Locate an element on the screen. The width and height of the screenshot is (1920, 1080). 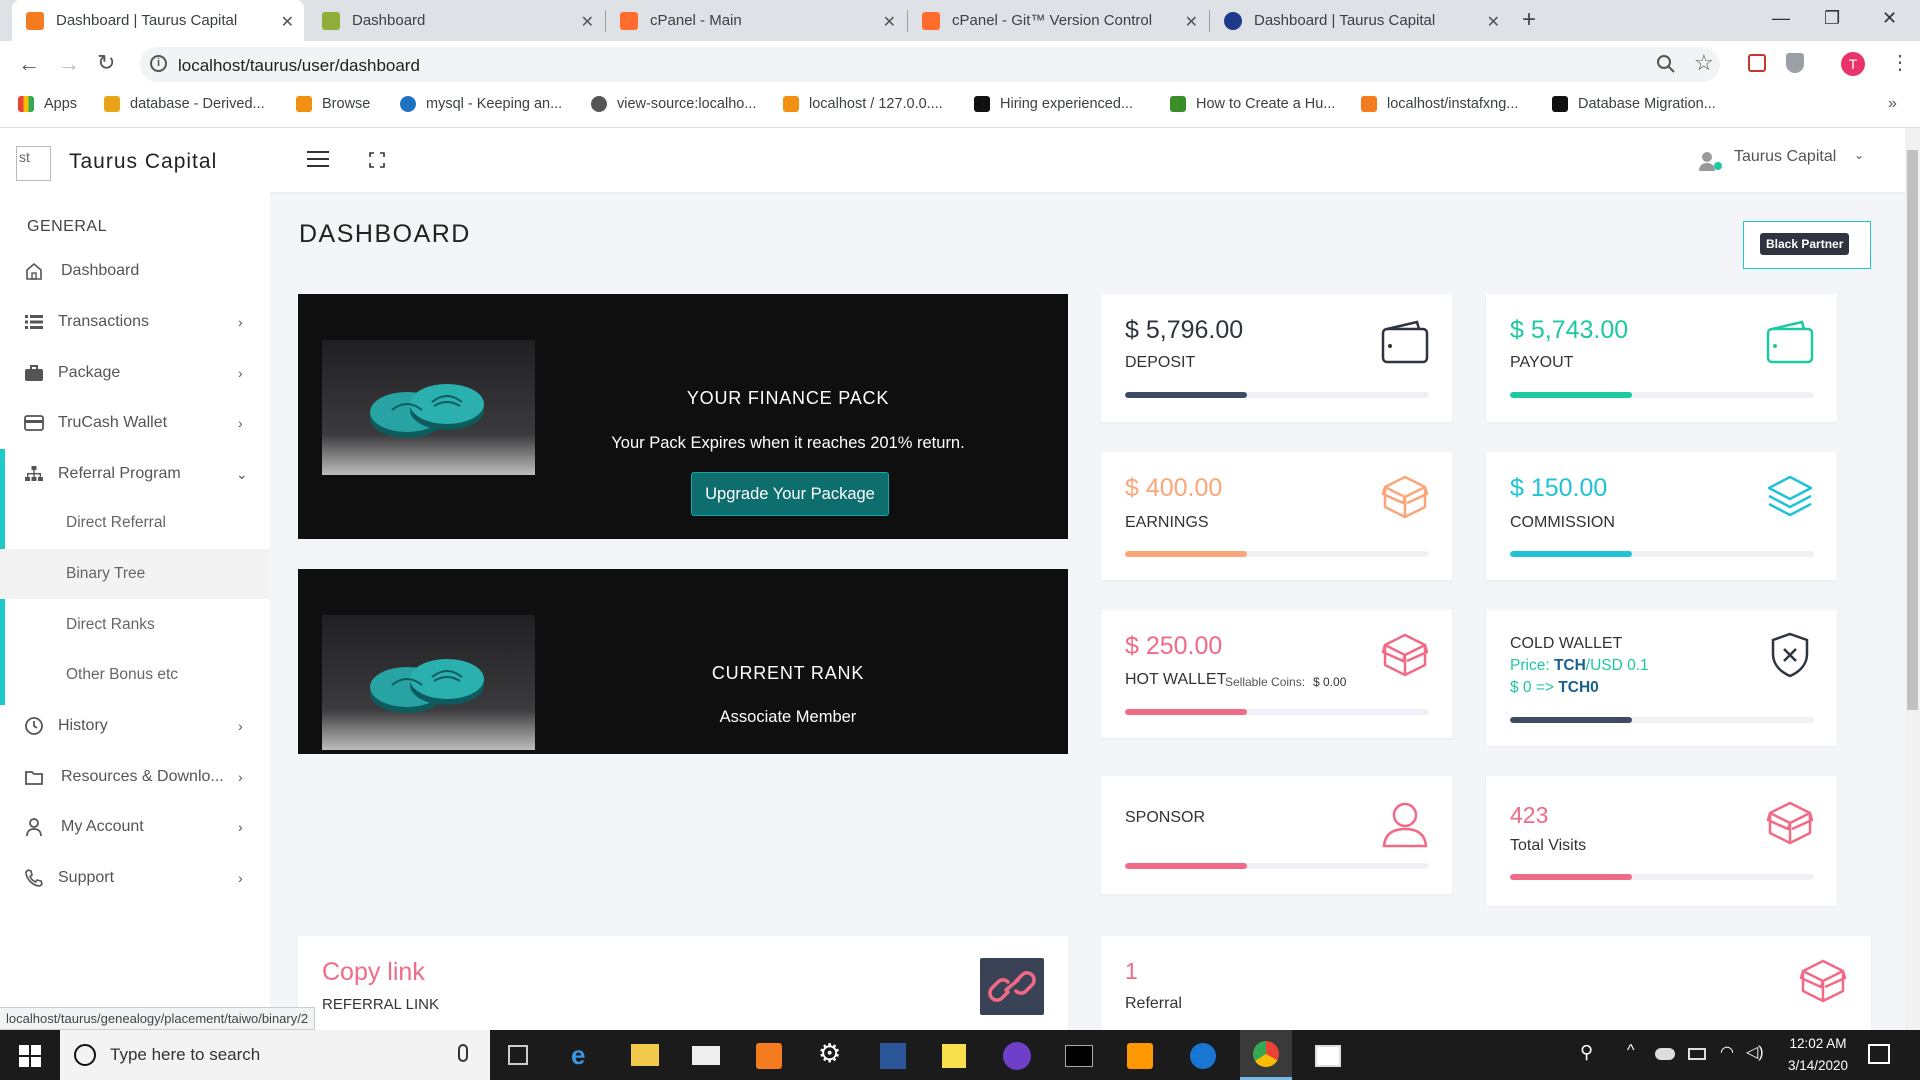
clock-time: 12:02 AM is located at coordinates (1818, 1043).